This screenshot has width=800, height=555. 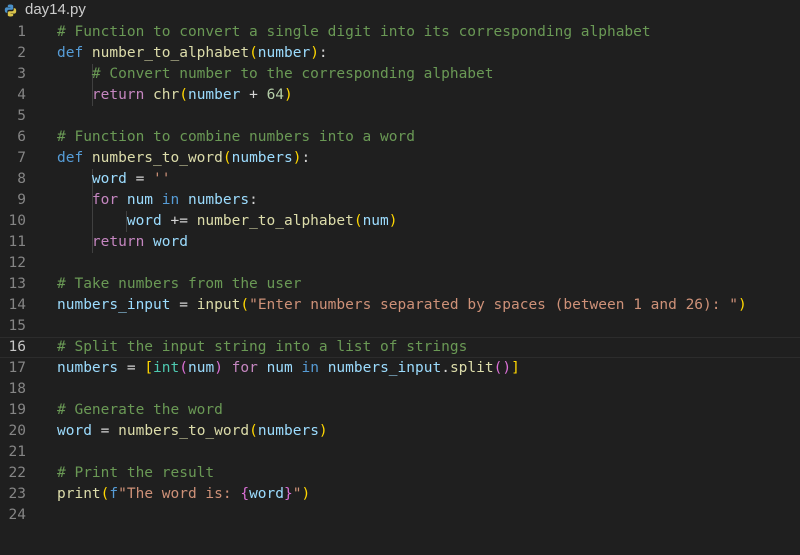 What do you see at coordinates (140, 410) in the screenshot?
I see `code-token: # Generate the word` at bounding box center [140, 410].